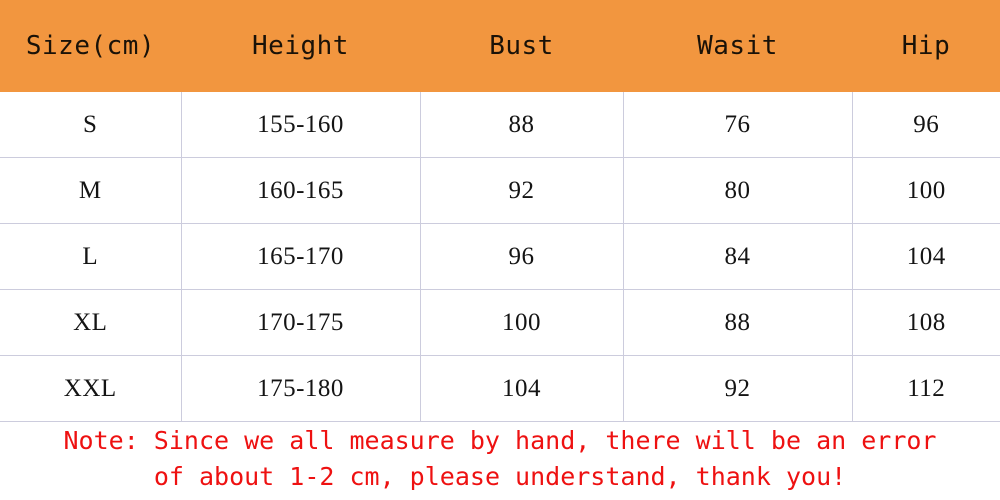  What do you see at coordinates (91, 256) in the screenshot?
I see `cell-size: L` at bounding box center [91, 256].